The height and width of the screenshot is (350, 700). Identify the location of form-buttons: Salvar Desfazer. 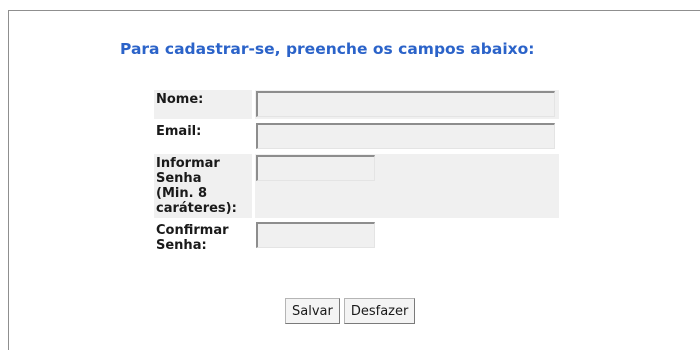
(350, 311).